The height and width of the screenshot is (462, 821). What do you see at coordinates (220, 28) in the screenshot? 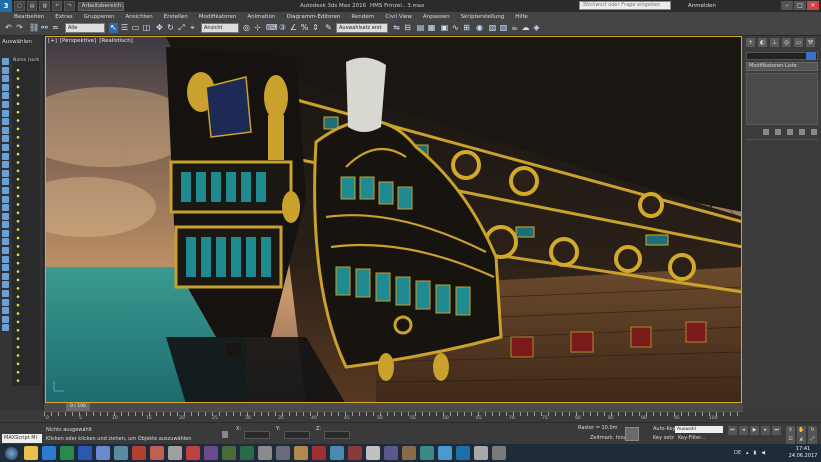
I see `reference-coord-dropdown: Ansicht` at bounding box center [220, 28].